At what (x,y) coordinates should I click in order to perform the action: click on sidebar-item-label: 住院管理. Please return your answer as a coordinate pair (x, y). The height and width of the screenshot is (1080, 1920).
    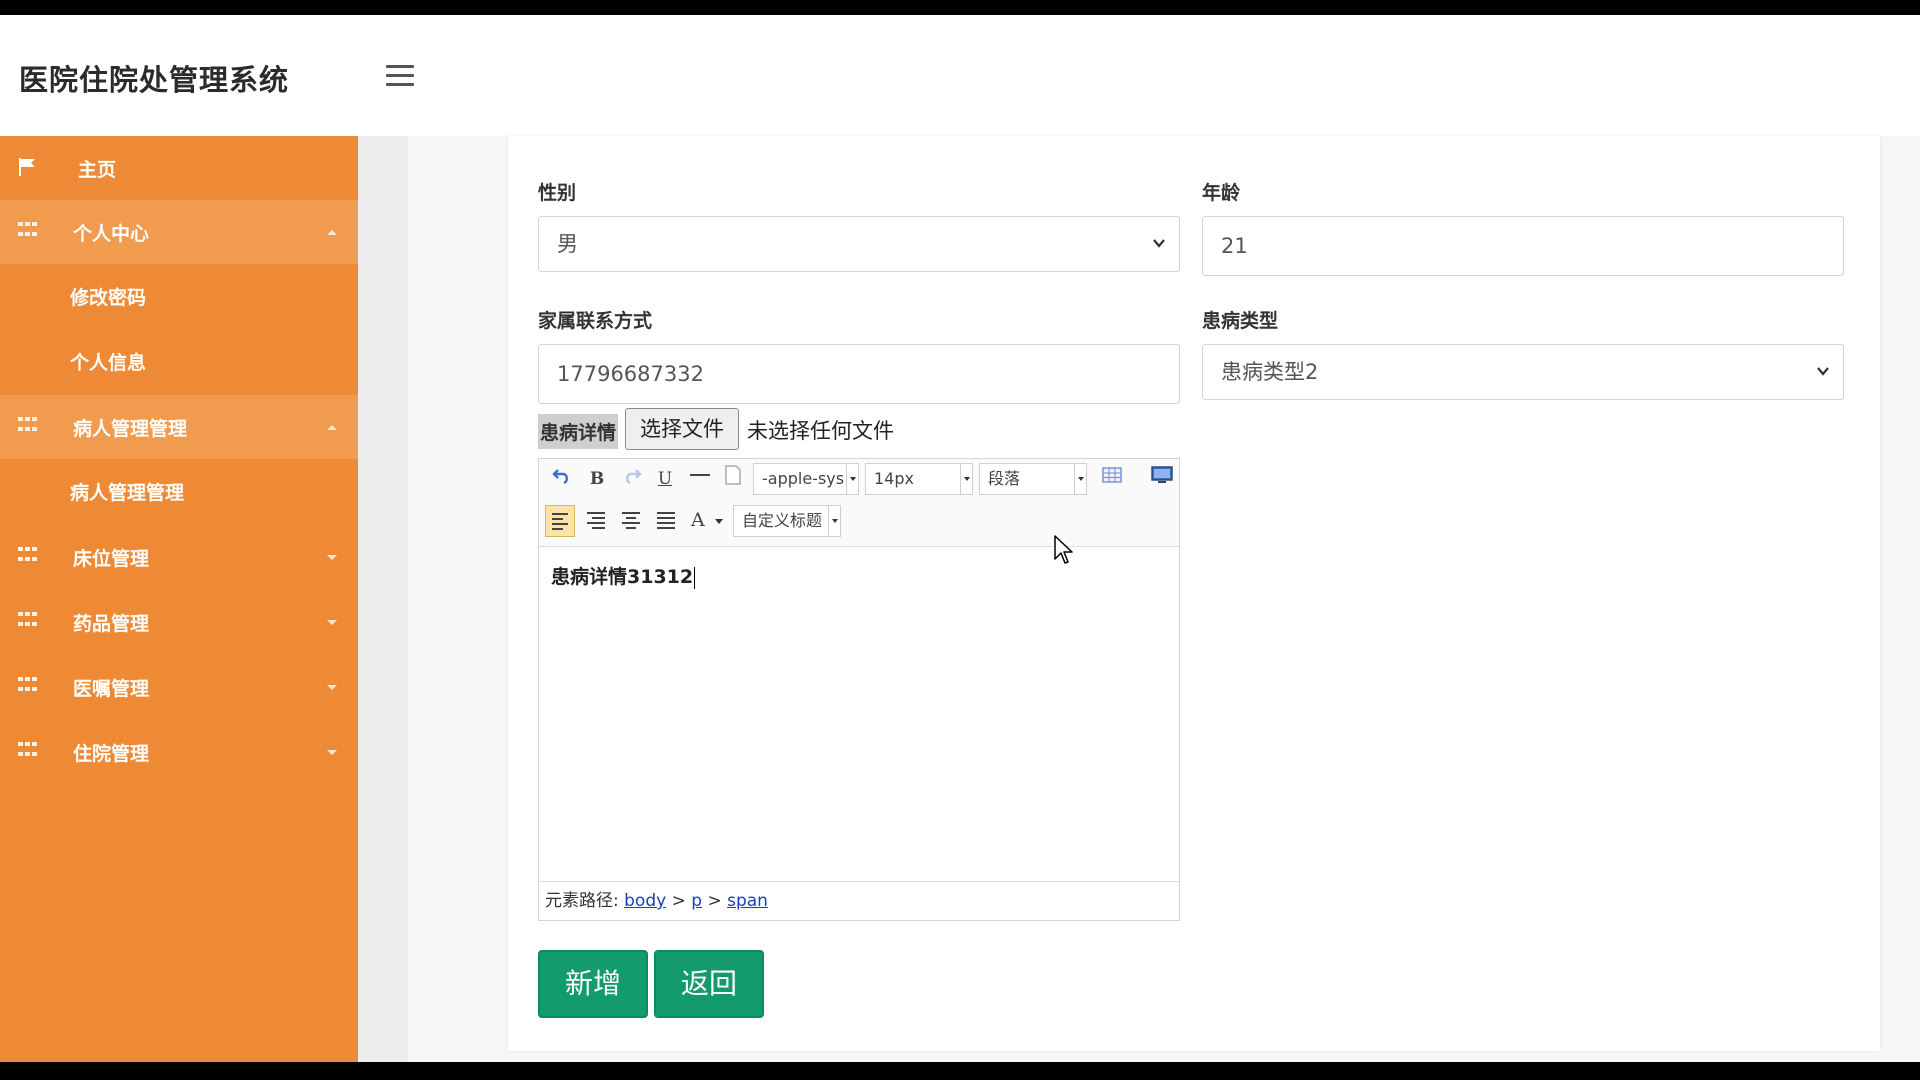
    Looking at the image, I should click on (111, 754).